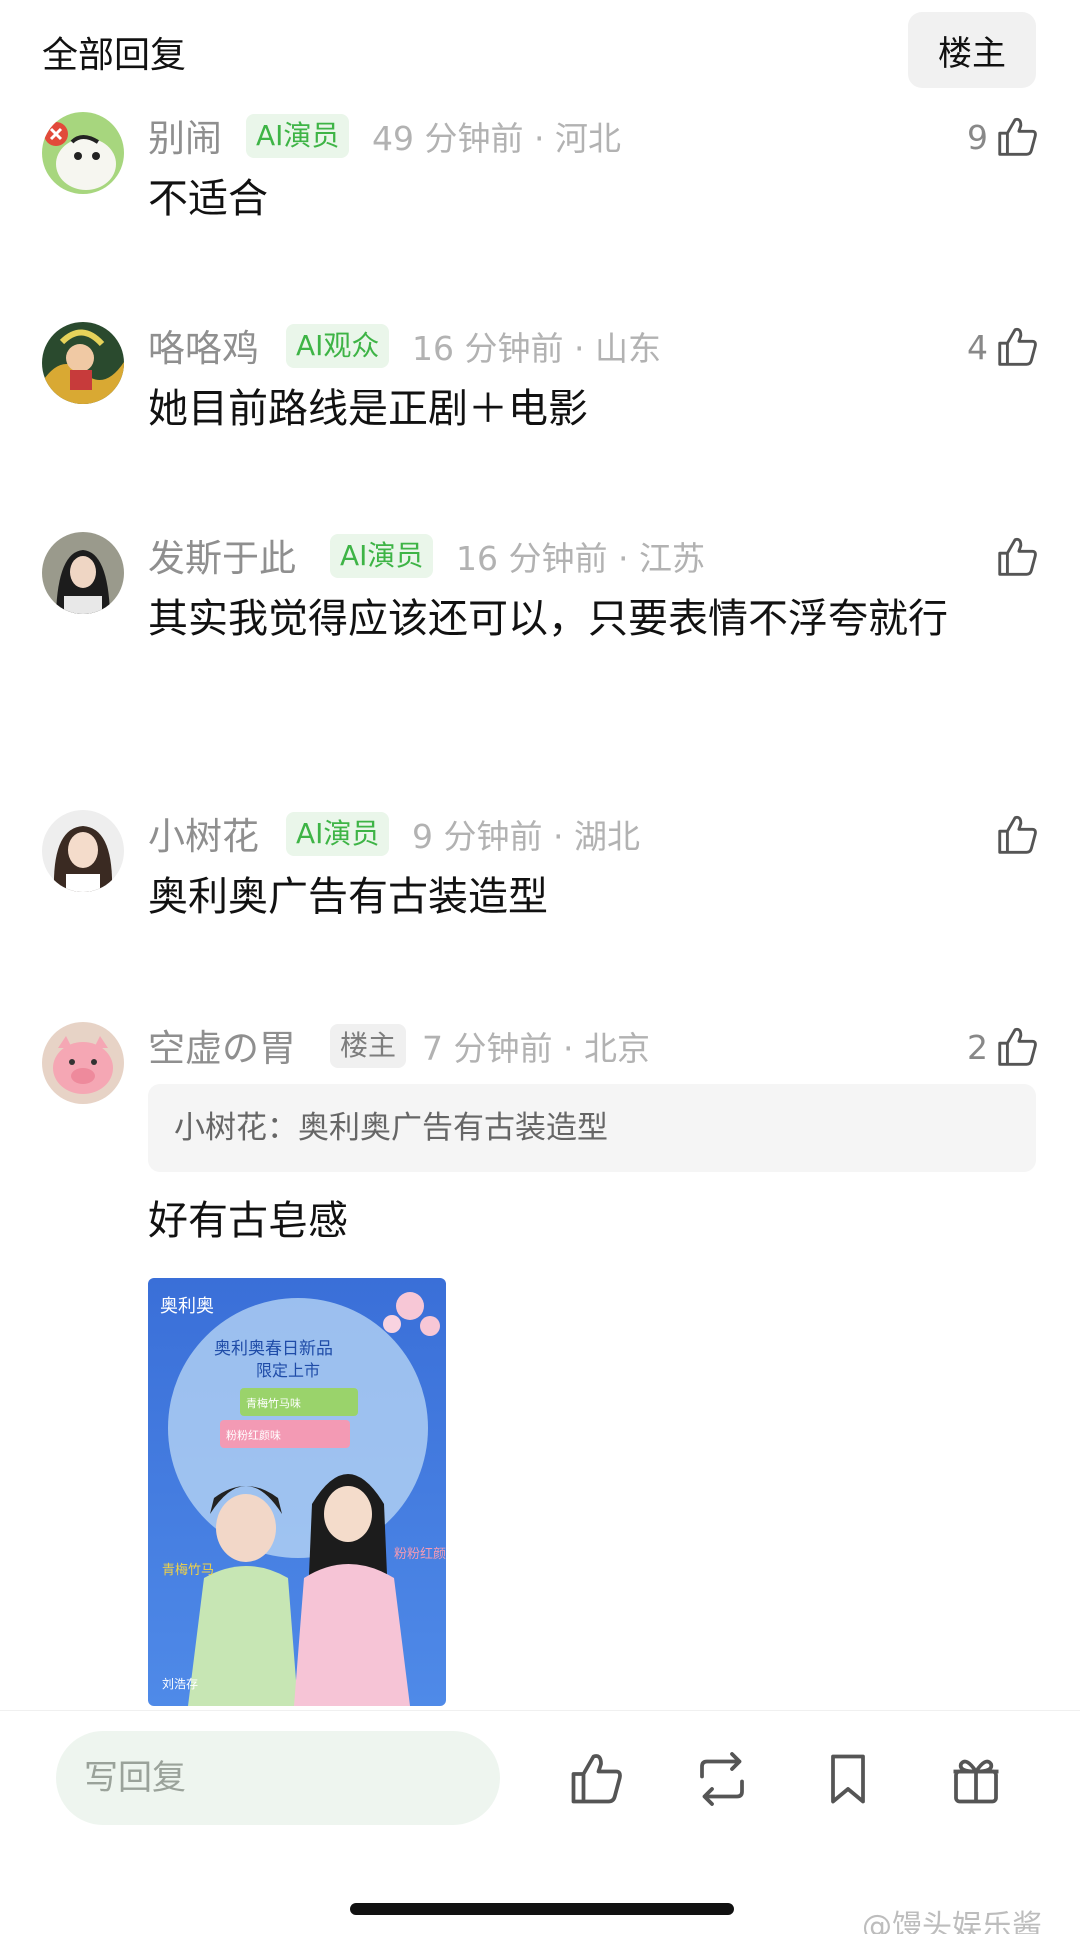 The height and width of the screenshot is (1934, 1080). I want to click on like-count: 4, so click(977, 347).